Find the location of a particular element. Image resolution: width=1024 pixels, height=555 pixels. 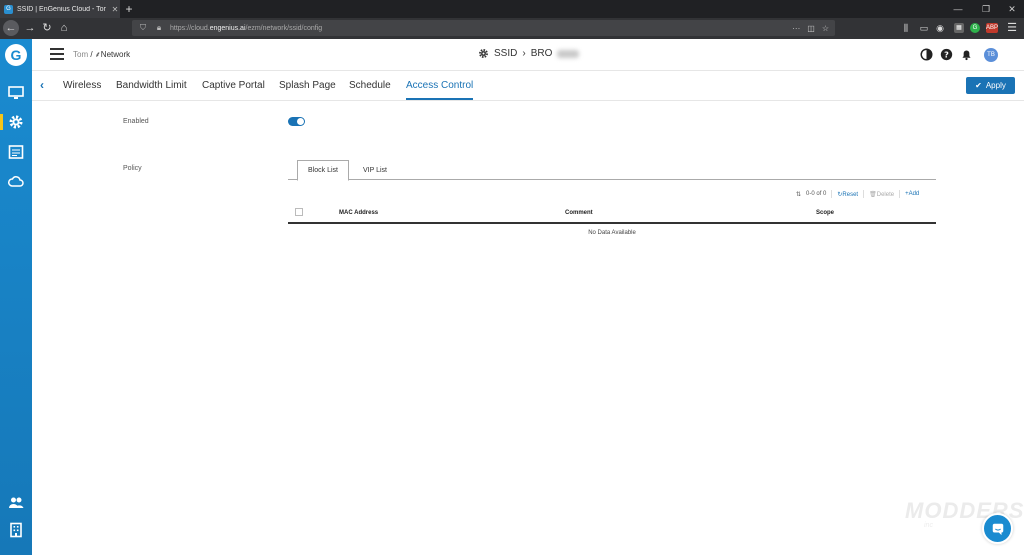

page-actions-icon: ··· is located at coordinates (796, 28).